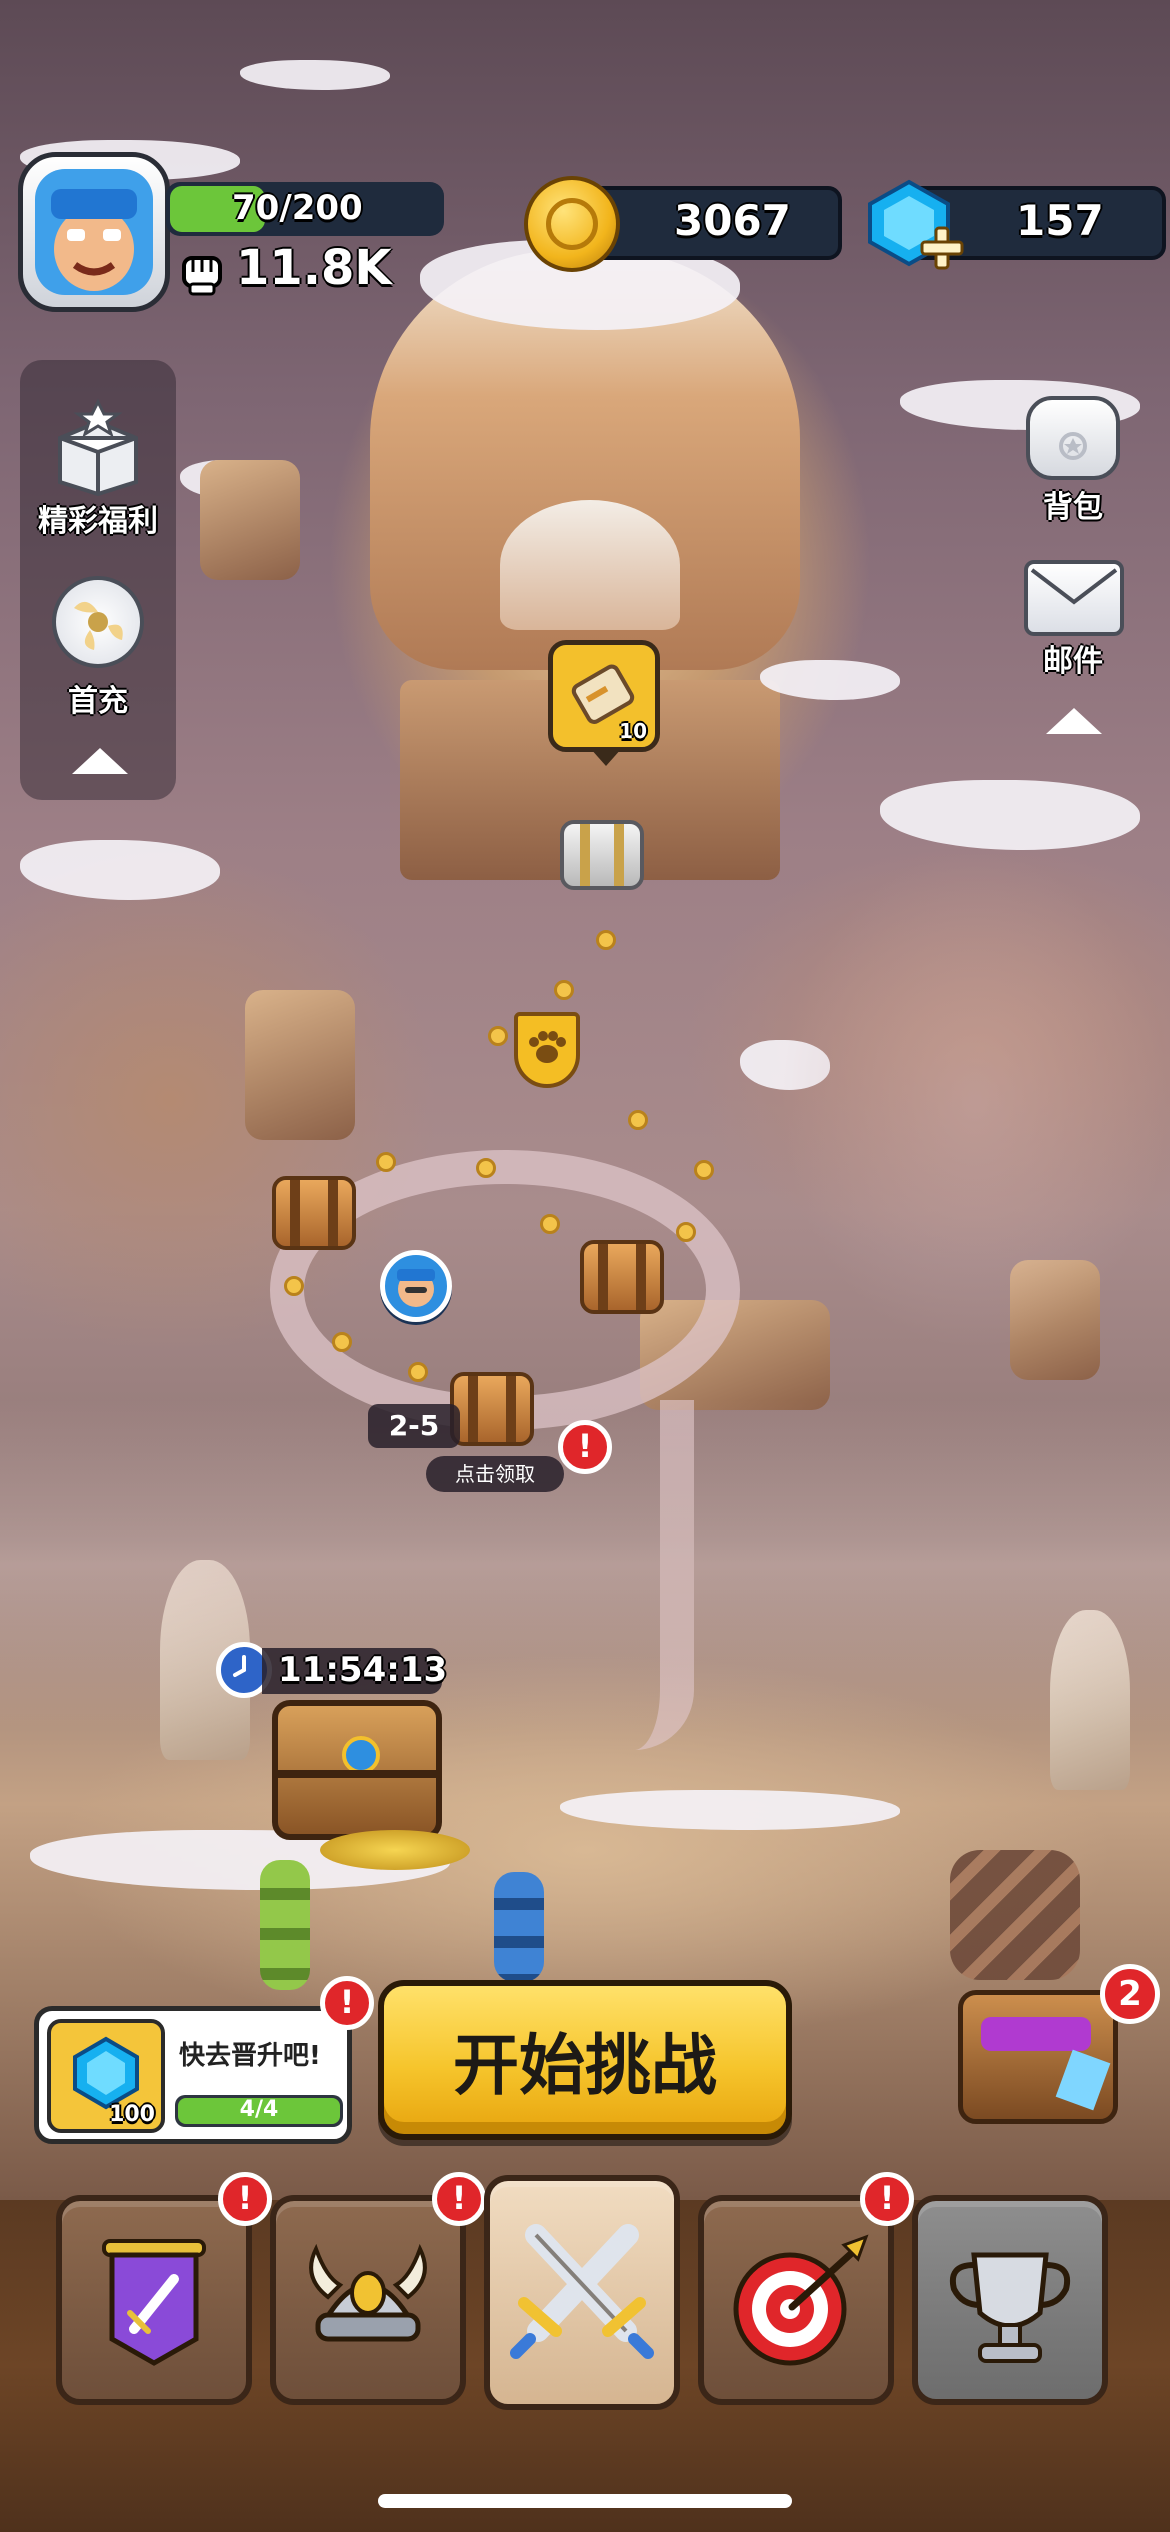  I want to click on player-position-marker, so click(416, 1286).